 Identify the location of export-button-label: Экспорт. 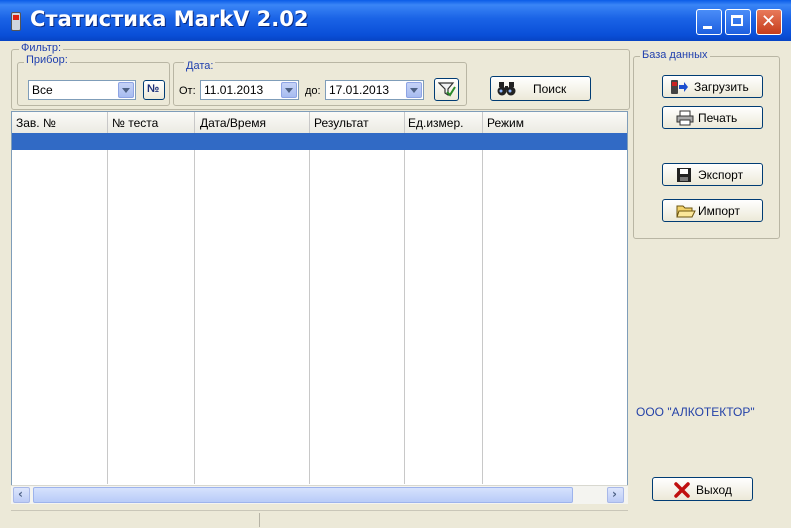
(721, 175).